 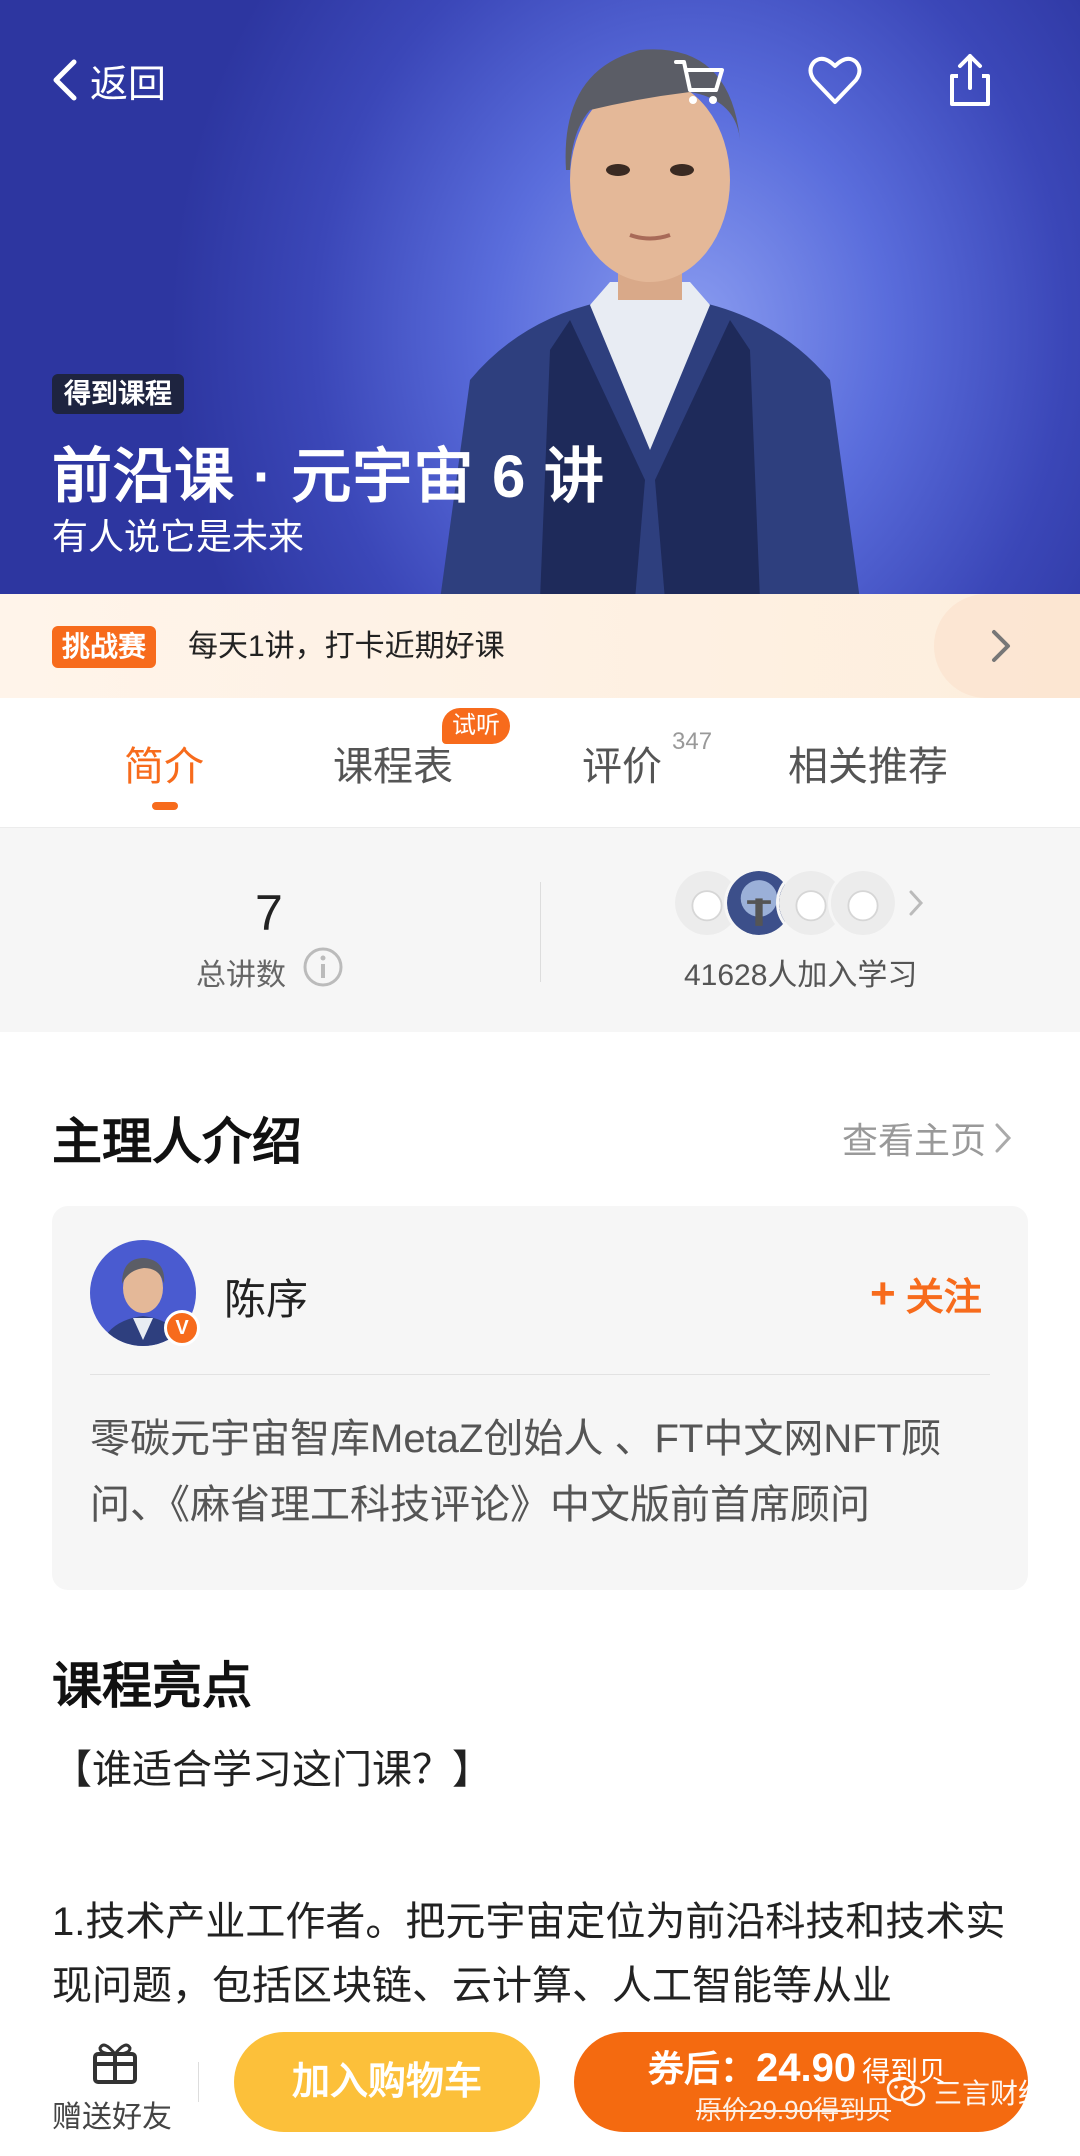 I want to click on chevron-left-icon, so click(x=65, y=80).